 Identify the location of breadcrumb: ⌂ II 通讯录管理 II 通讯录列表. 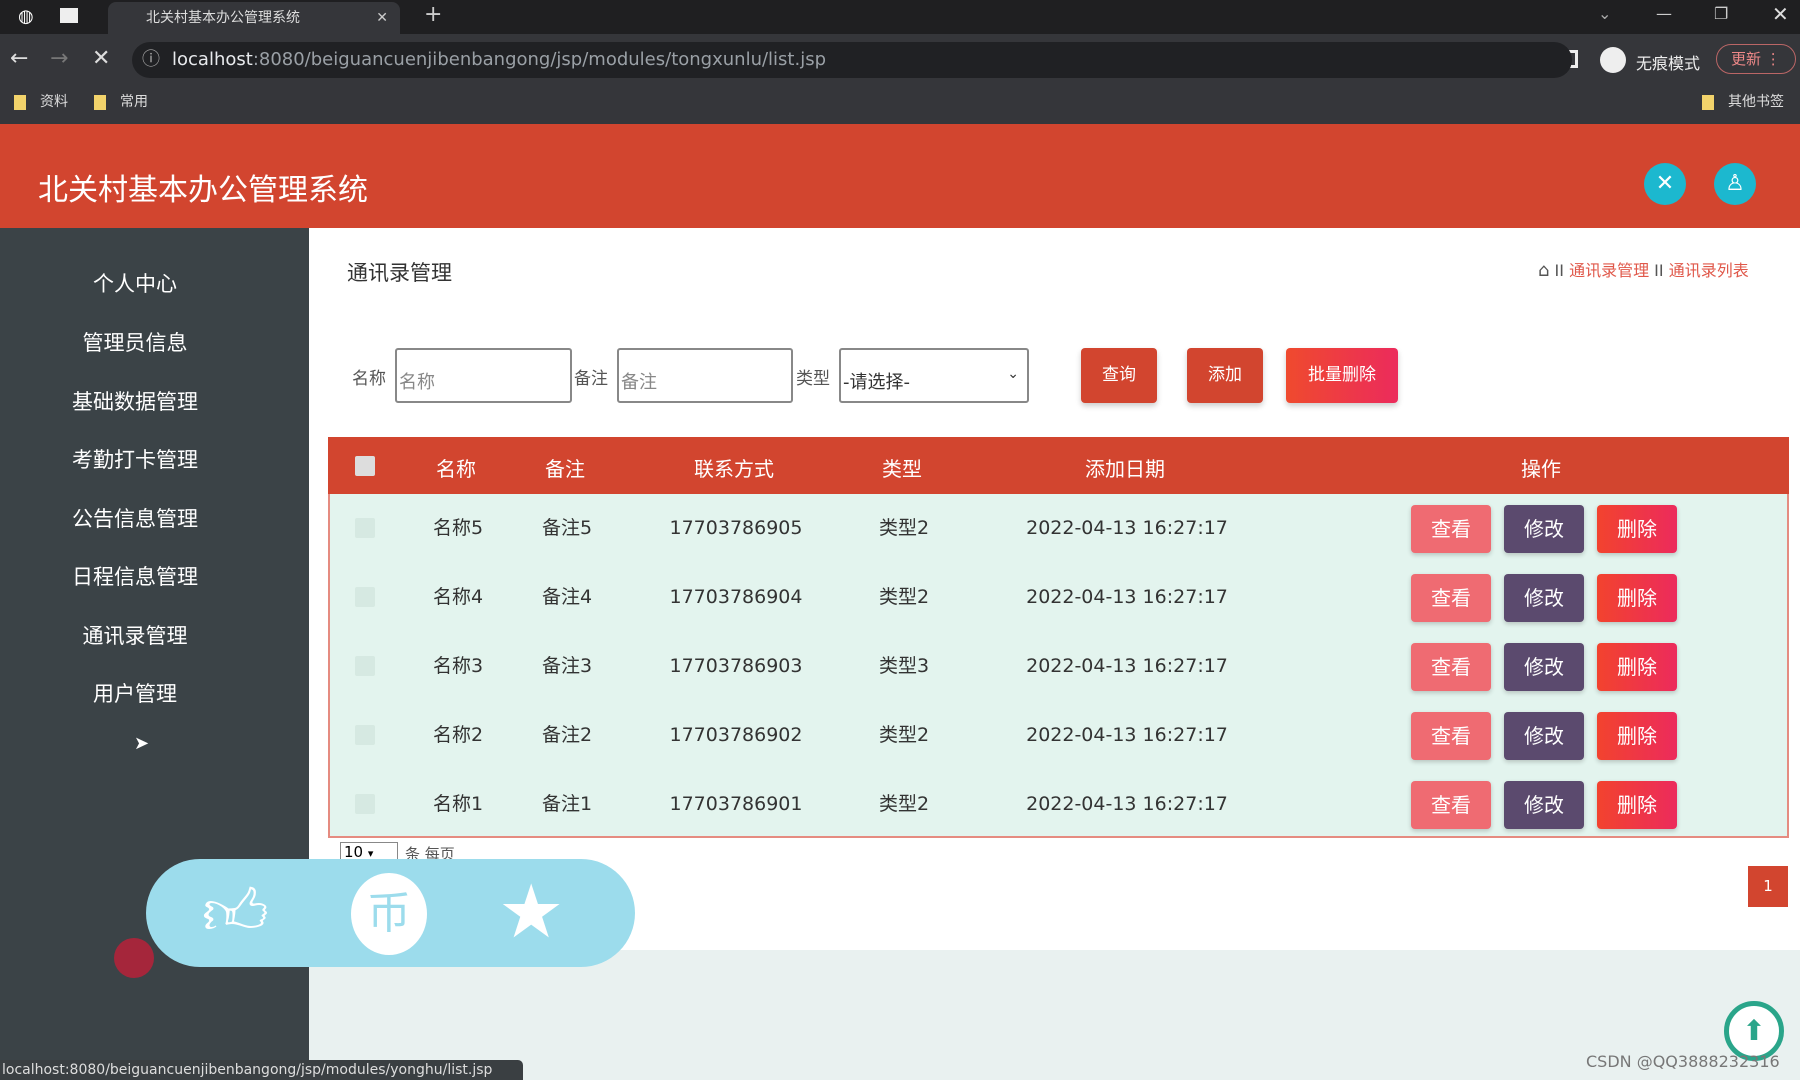
(1643, 269).